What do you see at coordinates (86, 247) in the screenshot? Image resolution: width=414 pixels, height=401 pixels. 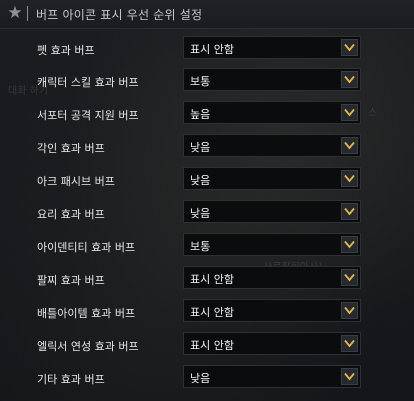 I see `row-label-identity-buff: 아이덴티티 효과 버프` at bounding box center [86, 247].